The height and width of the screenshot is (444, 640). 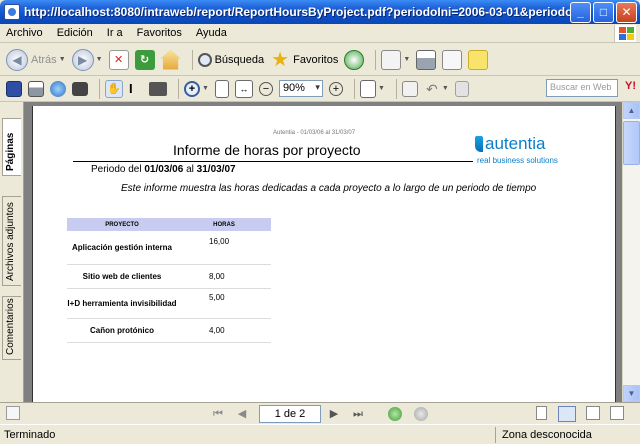 I want to click on menu-archivo: Archivo, so click(x=24, y=33).